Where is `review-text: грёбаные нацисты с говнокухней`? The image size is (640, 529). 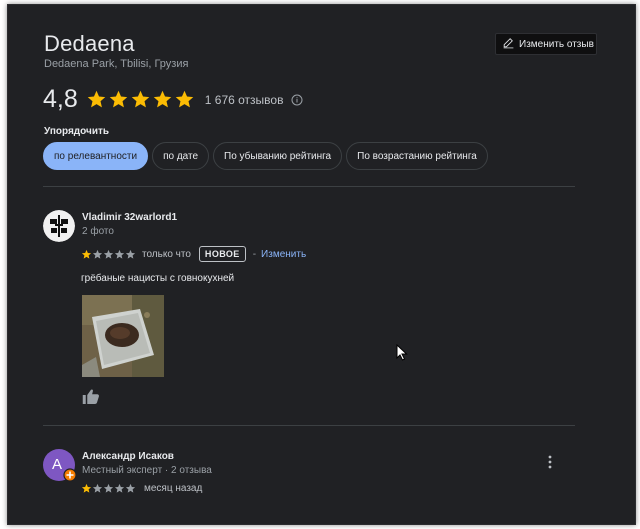
review-text: грёбаные нацисты с говнокухней is located at coordinates (158, 278).